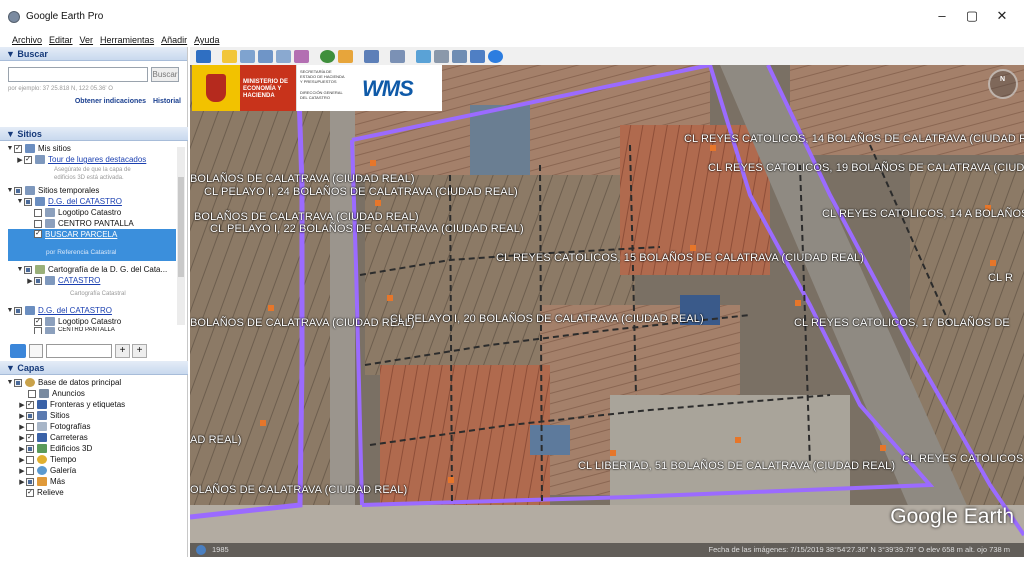  Describe the element at coordinates (397, 56) in the screenshot. I see `ruler-icon` at that location.